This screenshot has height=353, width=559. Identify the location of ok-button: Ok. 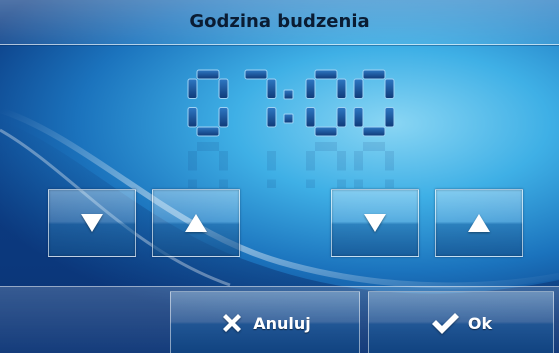
(461, 322).